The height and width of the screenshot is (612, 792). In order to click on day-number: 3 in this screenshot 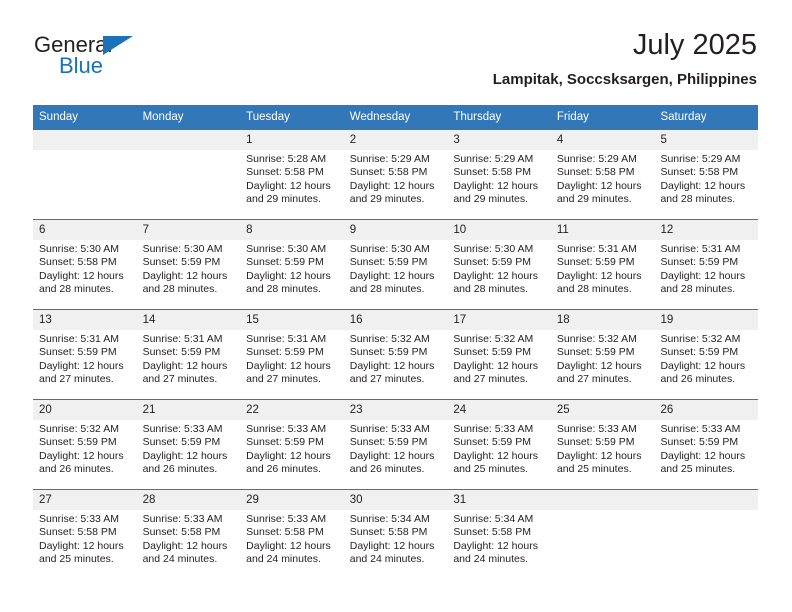, I will do `click(456, 140)`.